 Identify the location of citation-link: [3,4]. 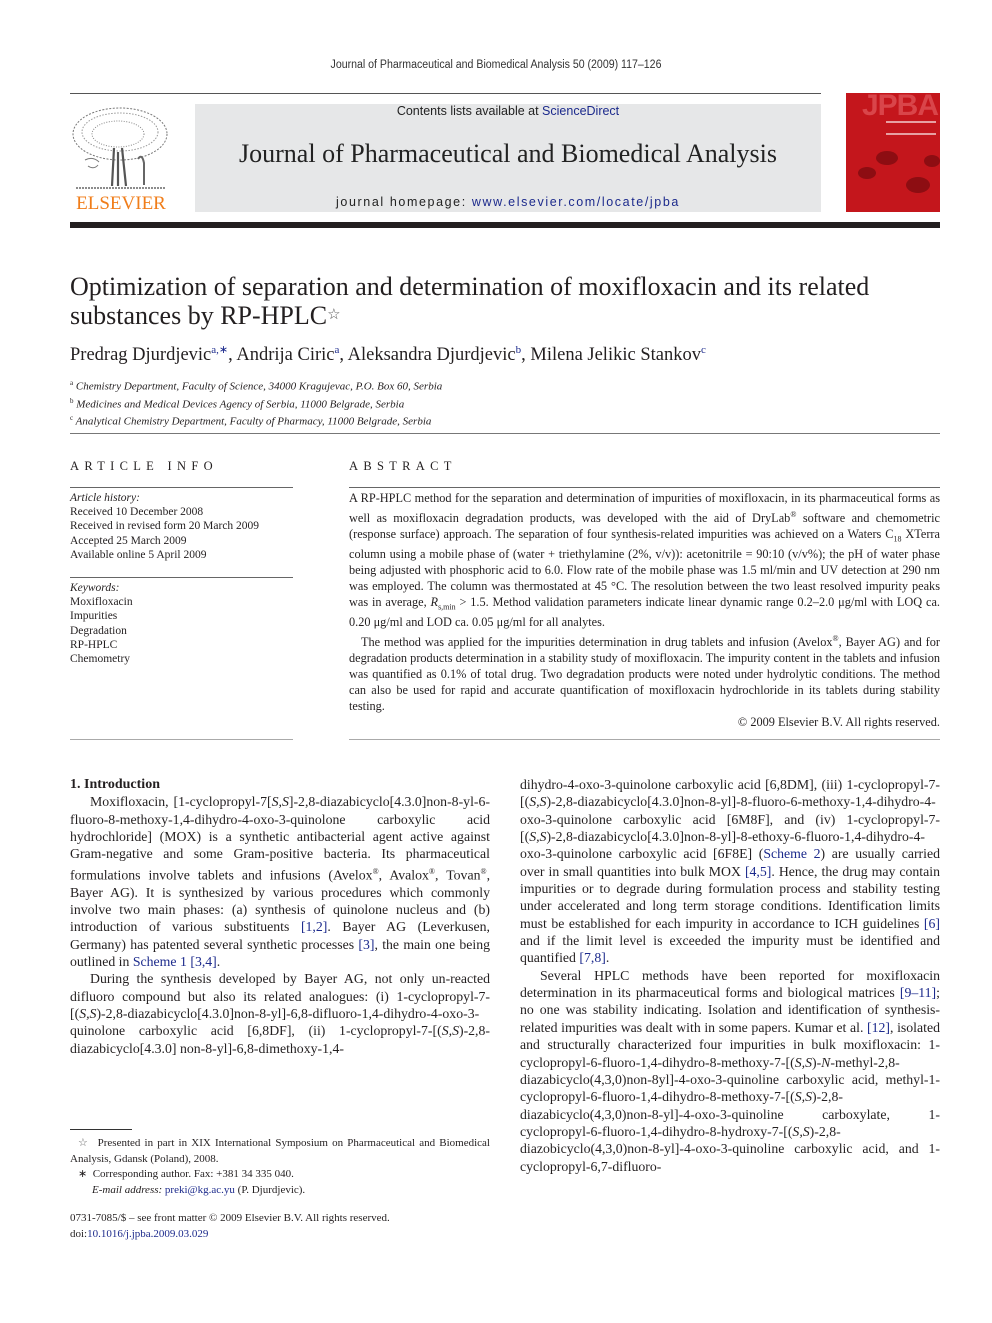
(203, 961).